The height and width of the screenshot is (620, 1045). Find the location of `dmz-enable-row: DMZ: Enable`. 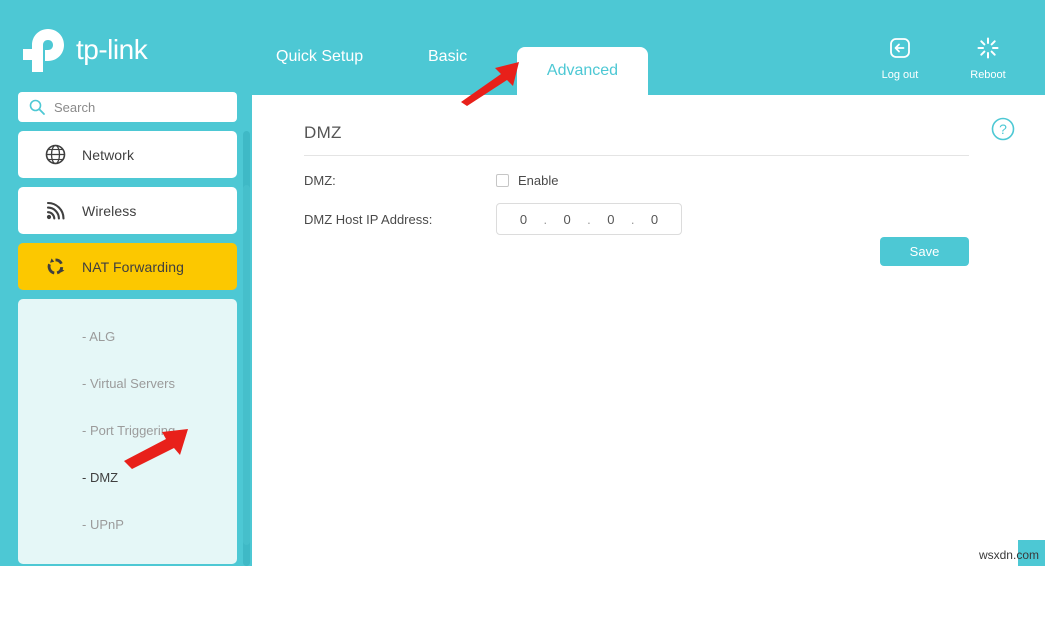

dmz-enable-row: DMZ: Enable is located at coordinates (431, 180).